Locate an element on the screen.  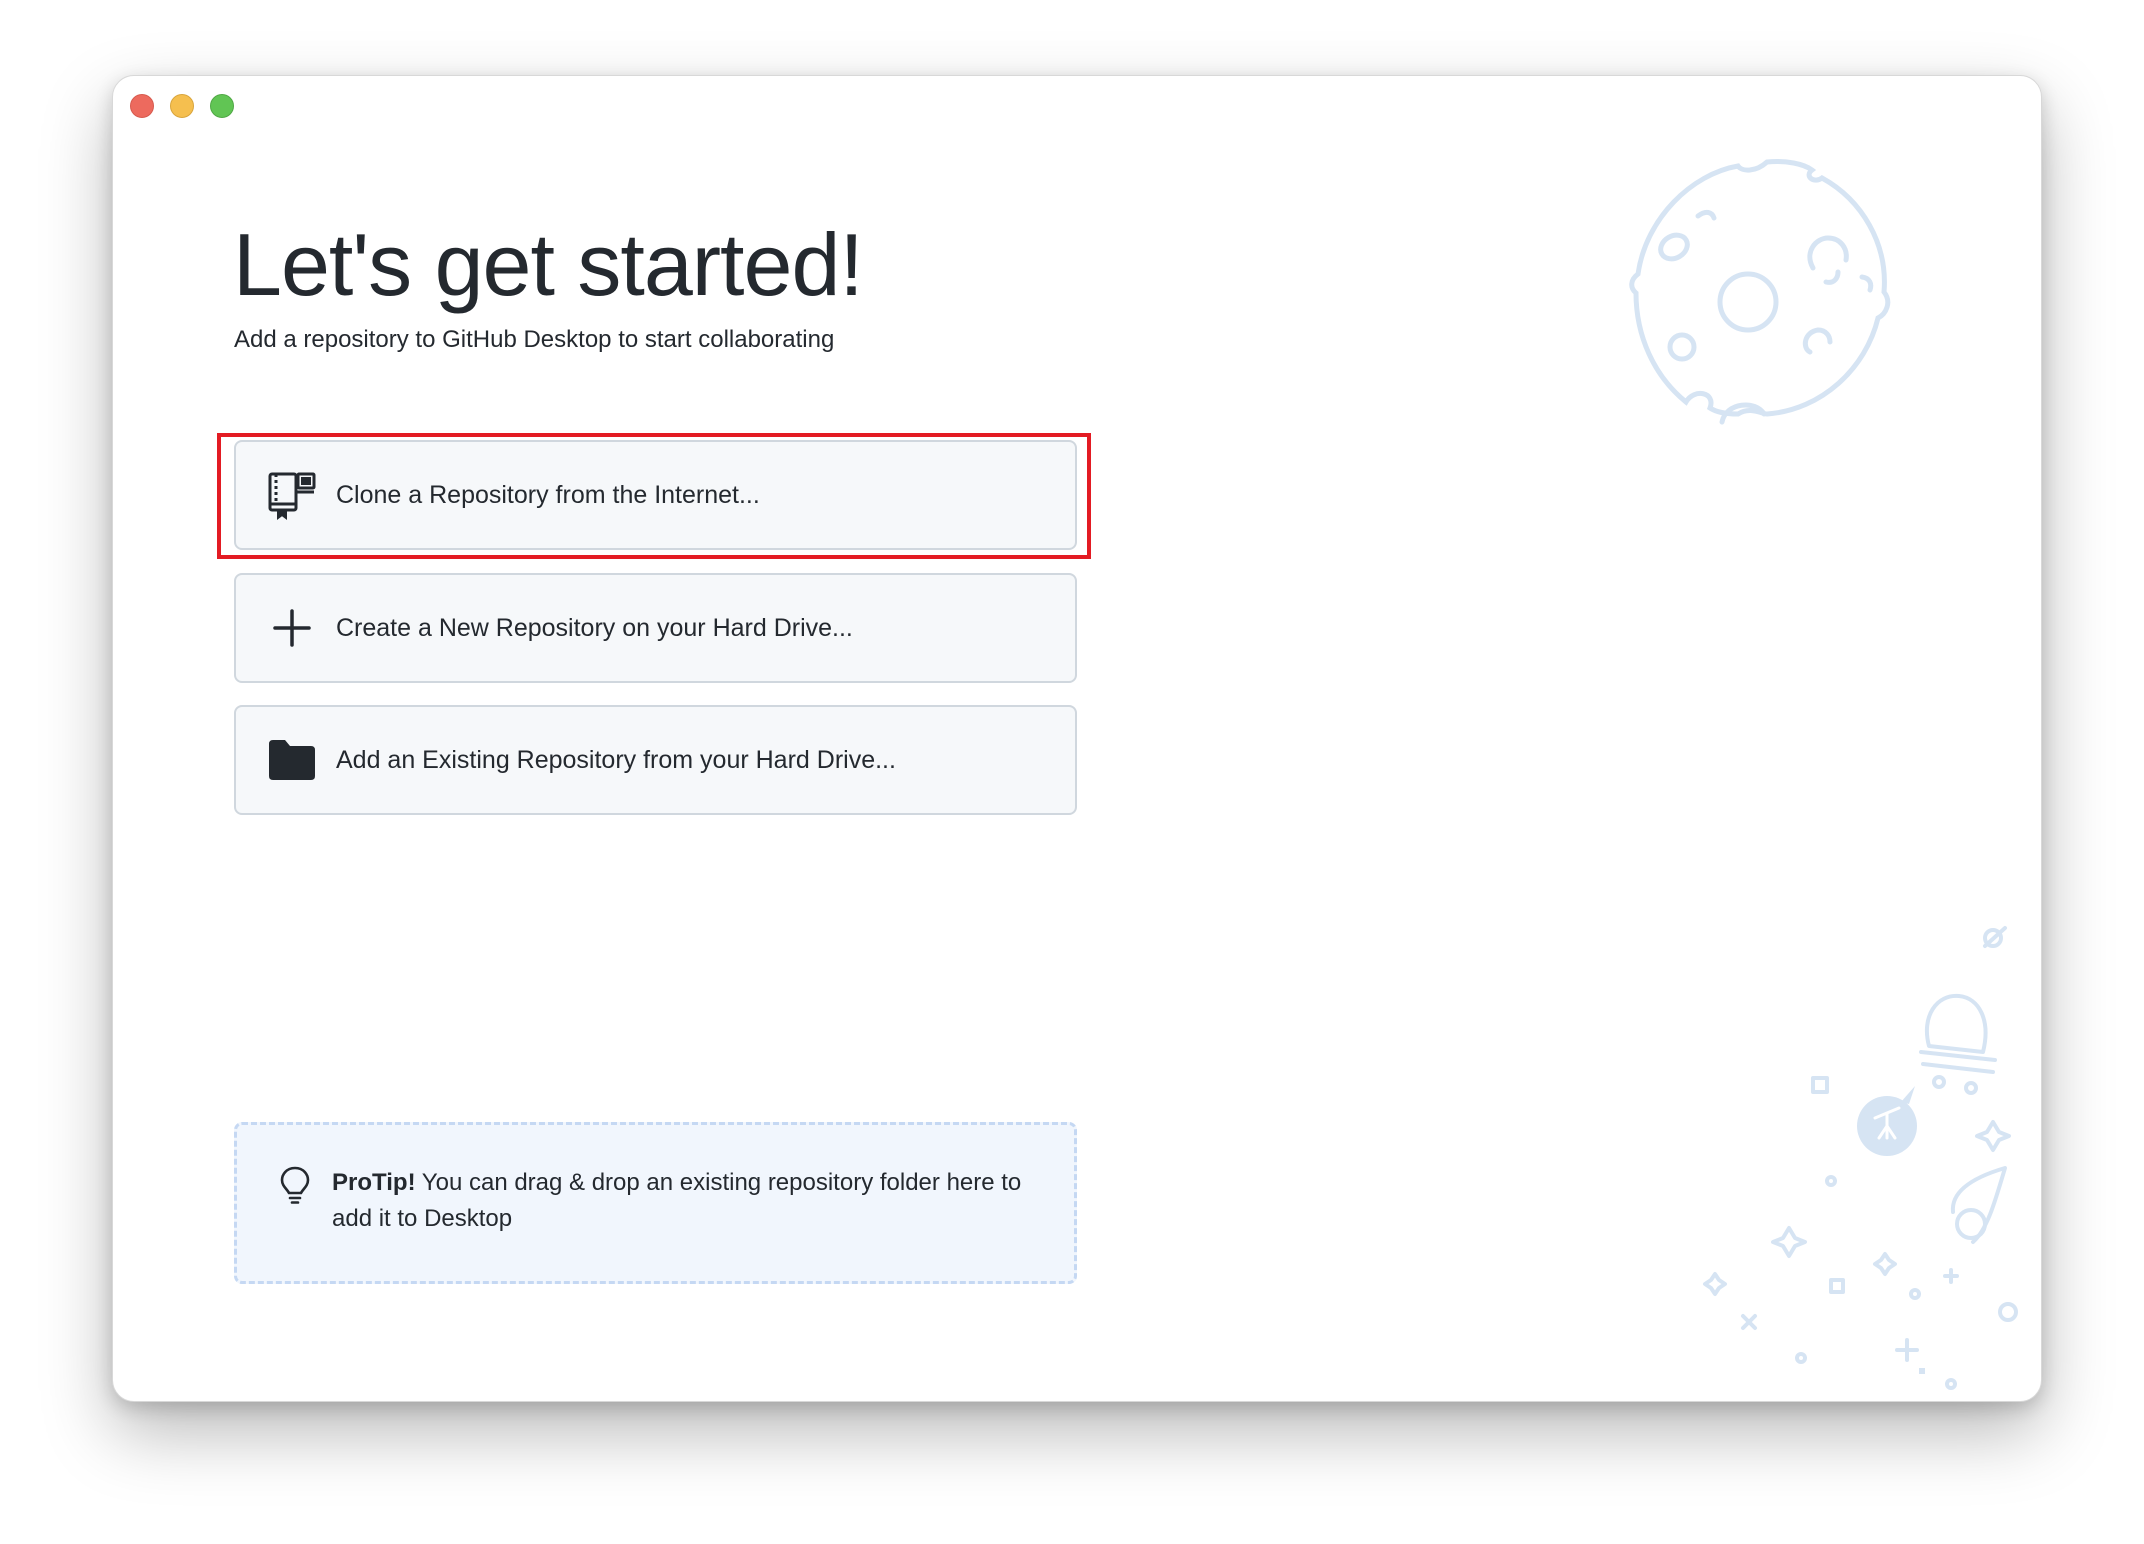
clone-repo-icon is located at coordinates (292, 495).